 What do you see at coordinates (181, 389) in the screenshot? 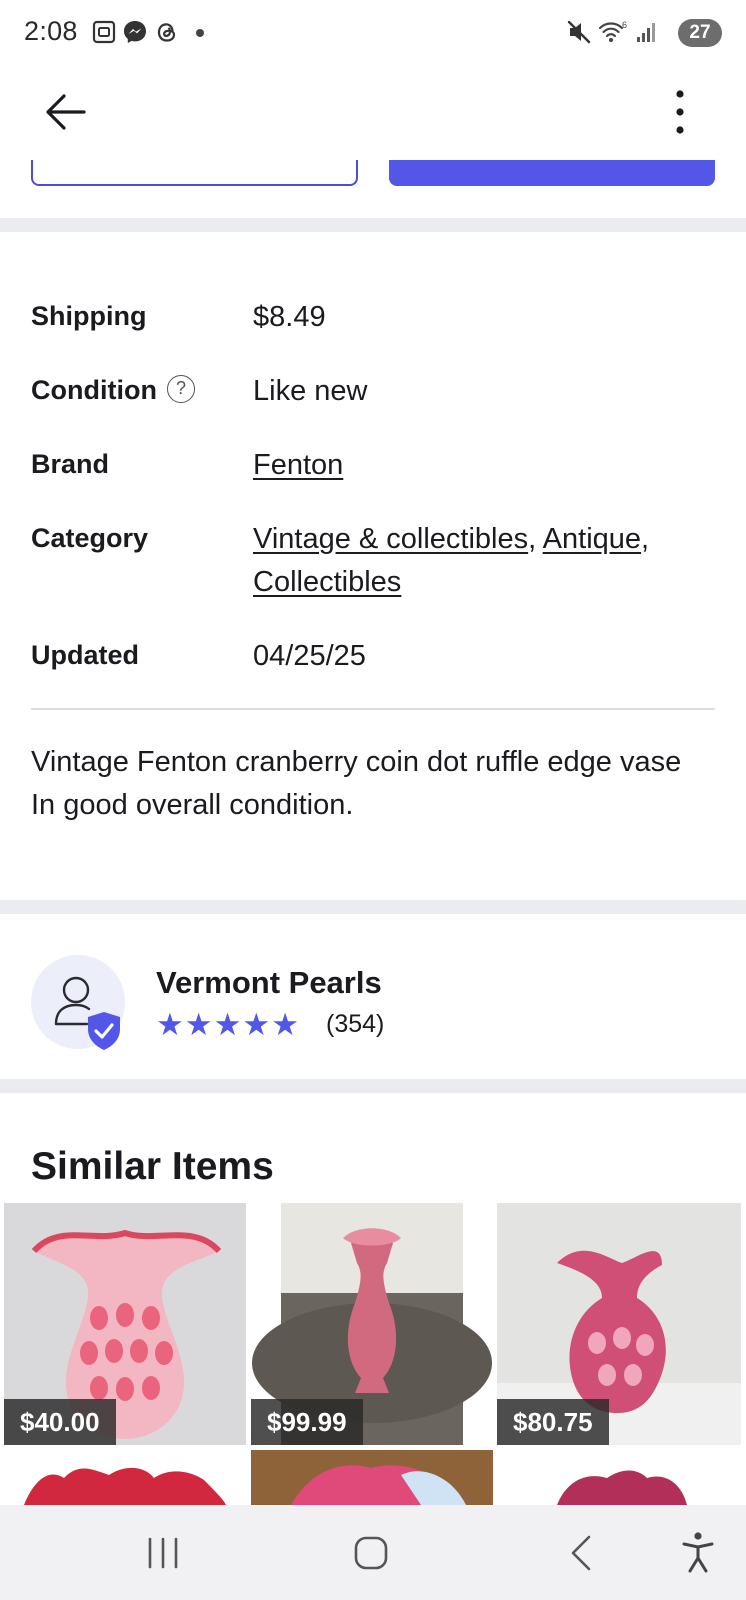
I see `help-icon: ?` at bounding box center [181, 389].